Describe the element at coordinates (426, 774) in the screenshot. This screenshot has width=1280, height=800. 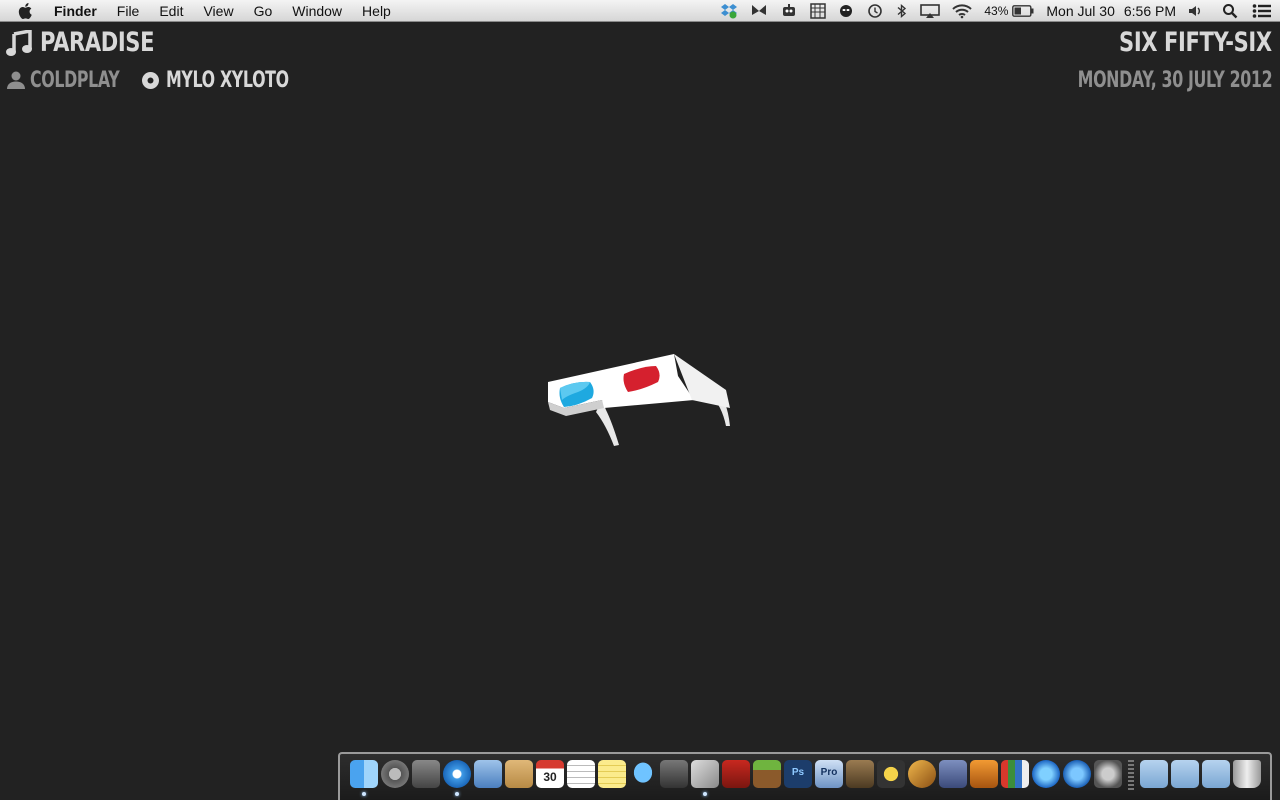
I see `mission-control-icon` at that location.